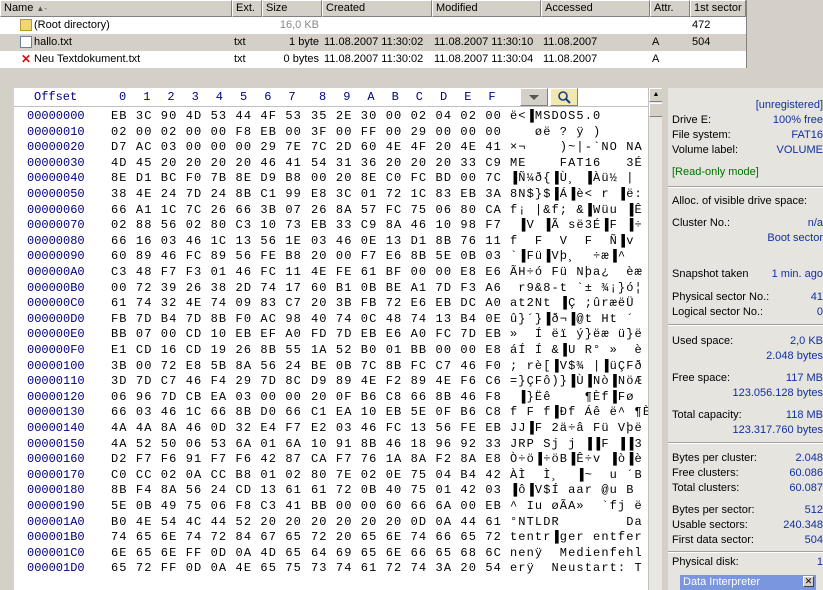 The image size is (823, 590). I want to click on col-accessed-header: Accessed, so click(595, 8).